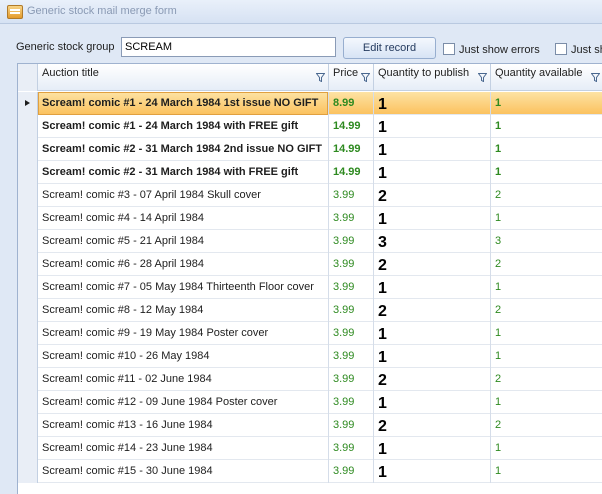  Describe the element at coordinates (546, 241) in the screenshot. I see `cell-quantity-available: 3` at that location.